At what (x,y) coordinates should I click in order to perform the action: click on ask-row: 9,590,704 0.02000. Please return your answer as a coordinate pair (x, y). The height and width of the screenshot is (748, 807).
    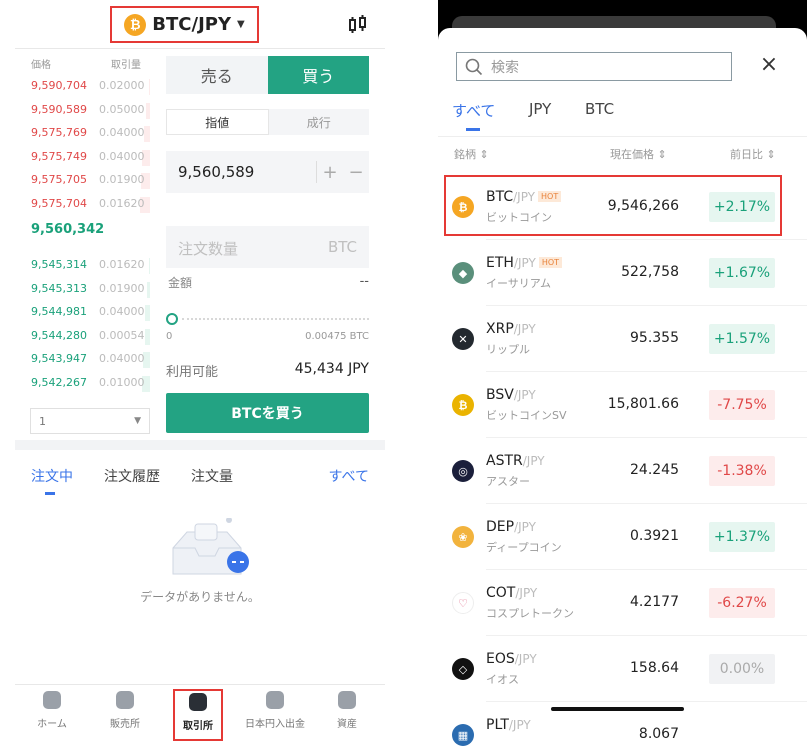
    Looking at the image, I should click on (82, 87).